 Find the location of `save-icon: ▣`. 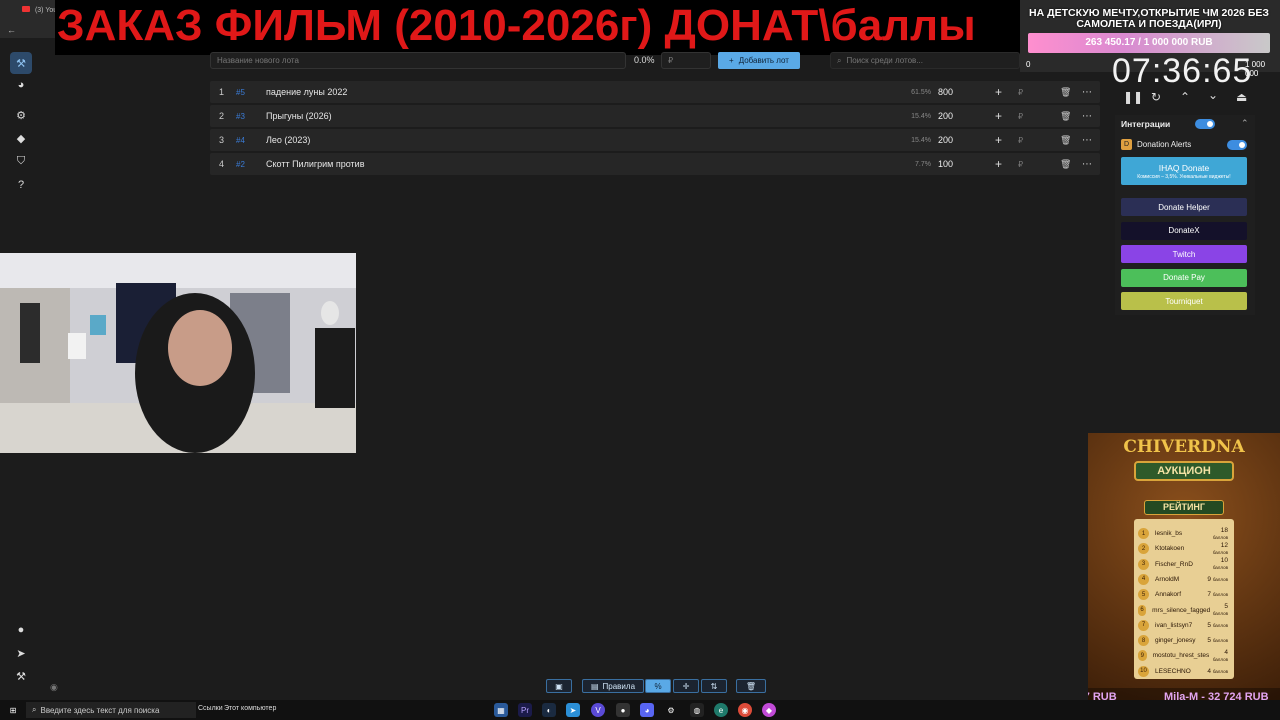

save-icon: ▣ is located at coordinates (559, 686).